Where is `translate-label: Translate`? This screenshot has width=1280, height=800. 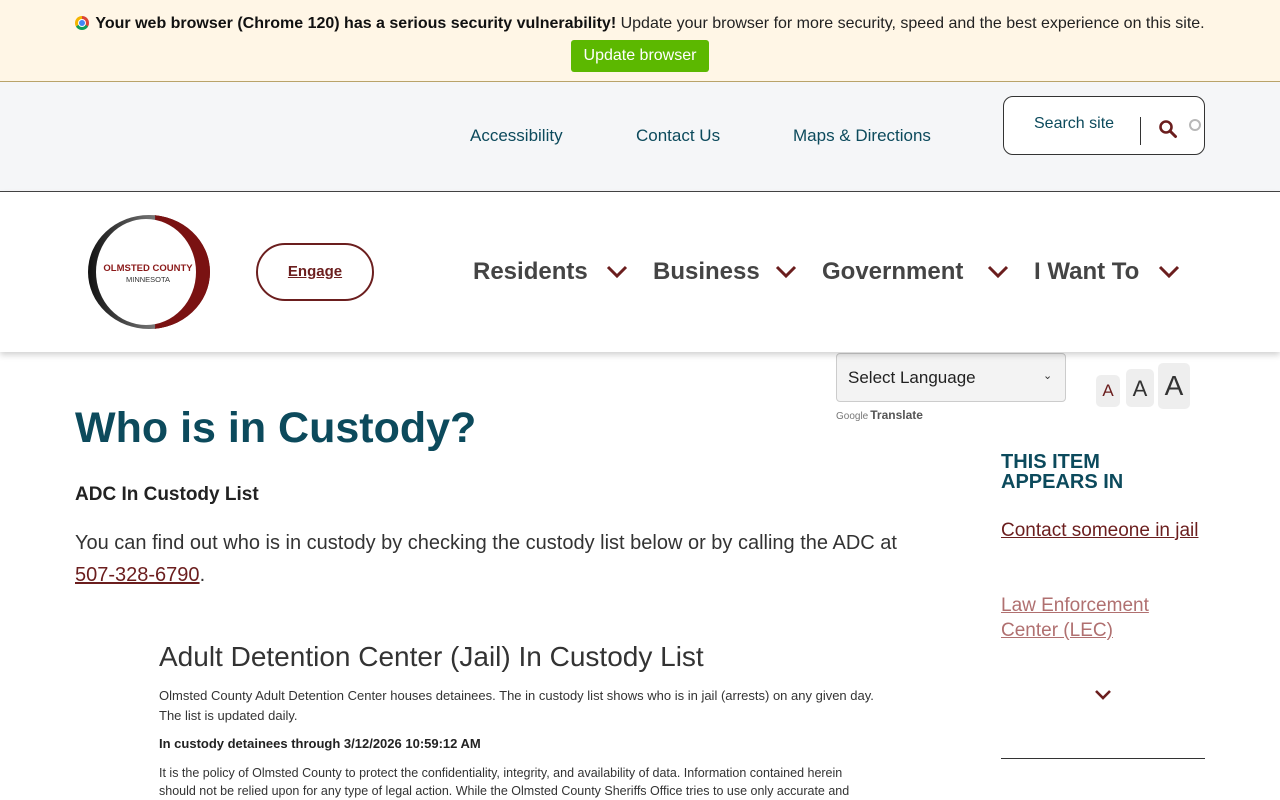
translate-label: Translate is located at coordinates (896, 415).